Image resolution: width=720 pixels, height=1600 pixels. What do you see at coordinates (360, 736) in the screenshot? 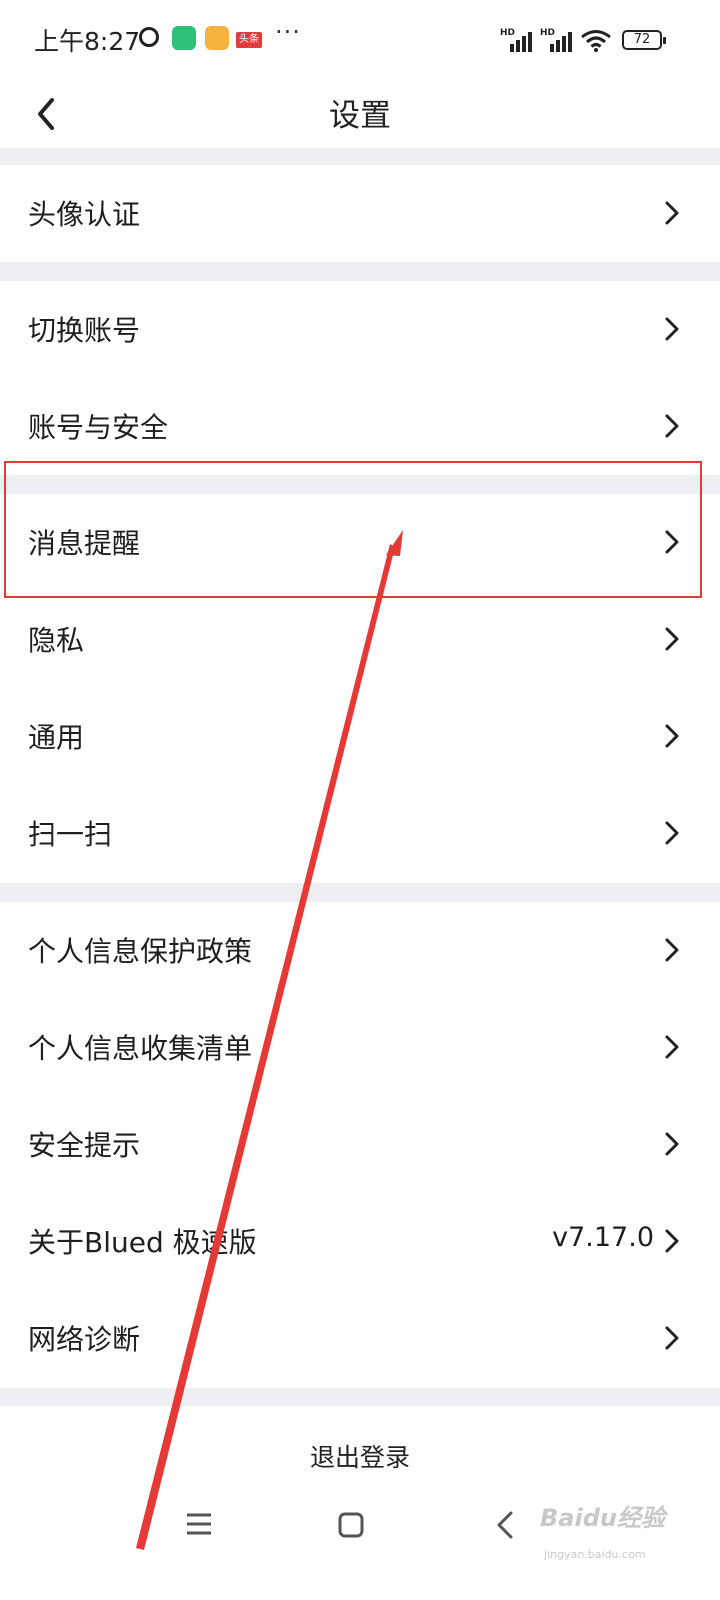
I see `settings-item-general: 通用` at bounding box center [360, 736].